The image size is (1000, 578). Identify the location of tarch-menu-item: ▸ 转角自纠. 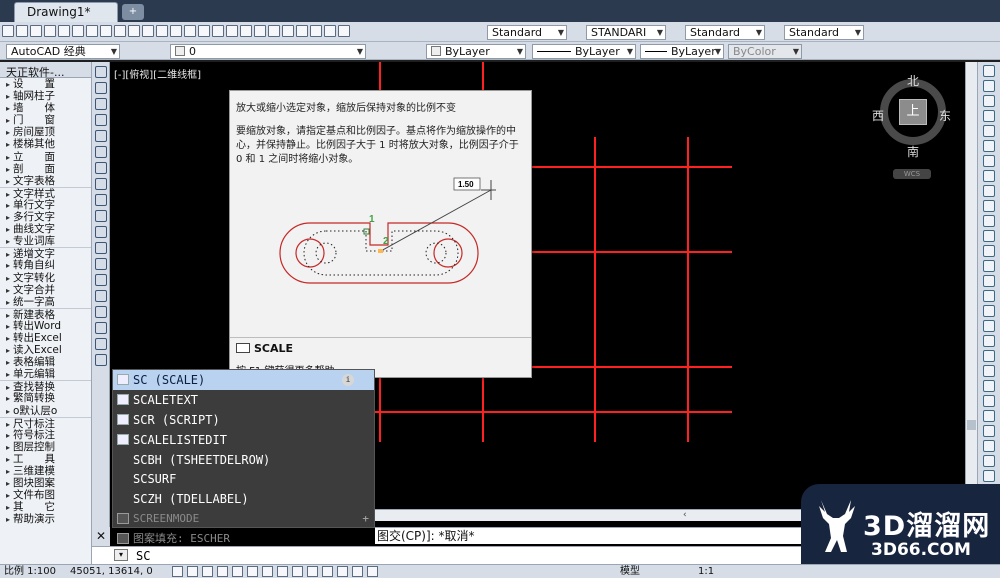
(45, 265).